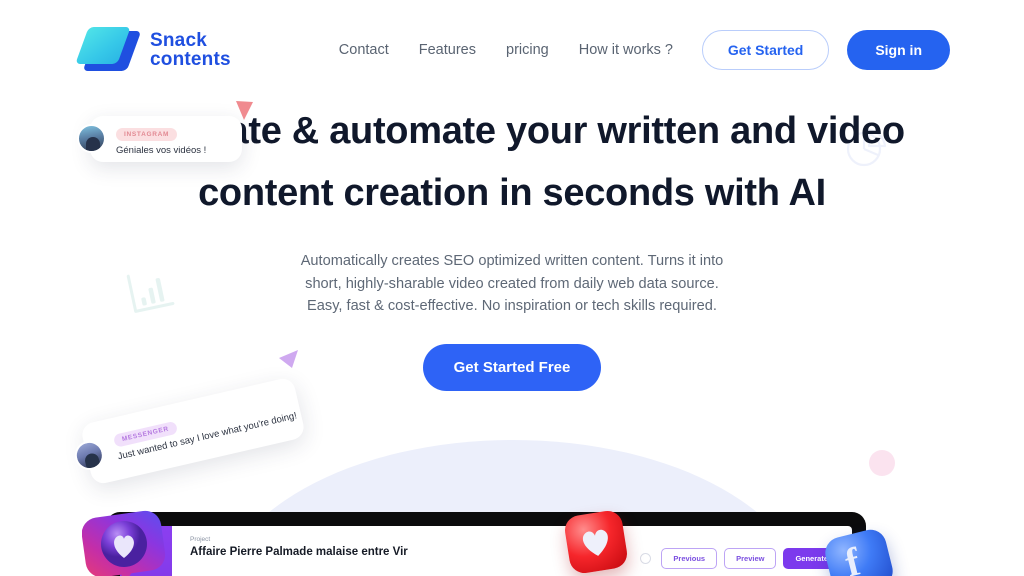 This screenshot has height=576, width=1024. I want to click on pink-circle-decoration, so click(882, 463).